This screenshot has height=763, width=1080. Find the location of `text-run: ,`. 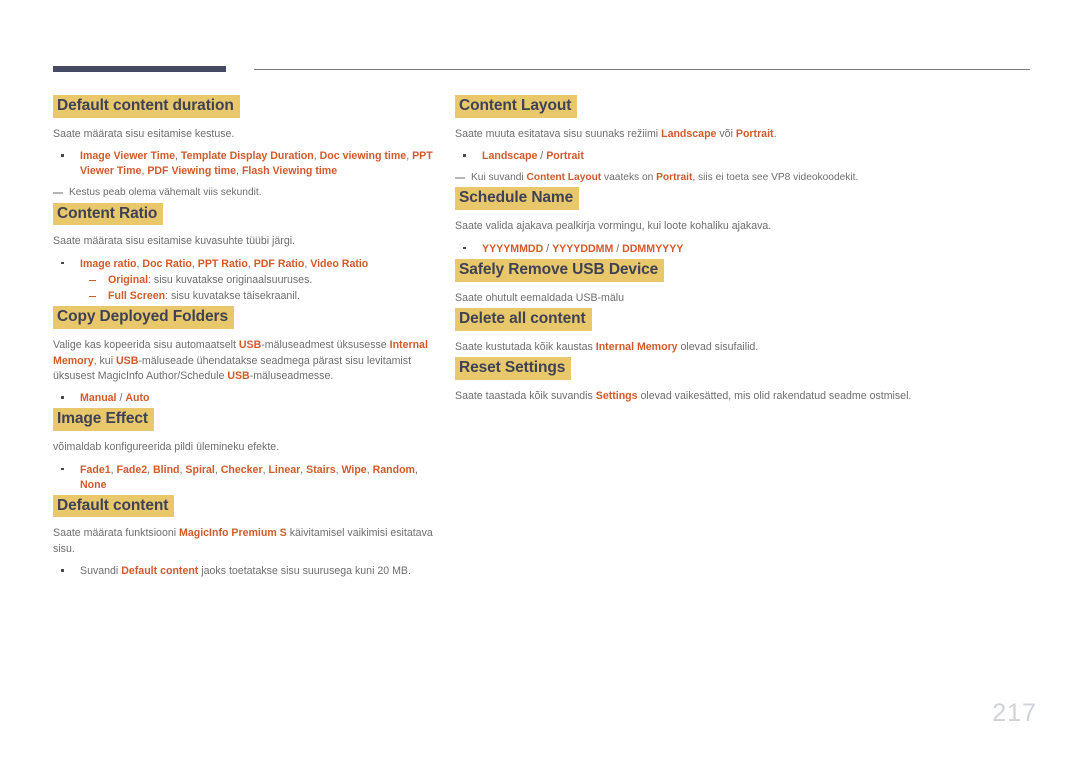

text-run: , is located at coordinates (416, 469).